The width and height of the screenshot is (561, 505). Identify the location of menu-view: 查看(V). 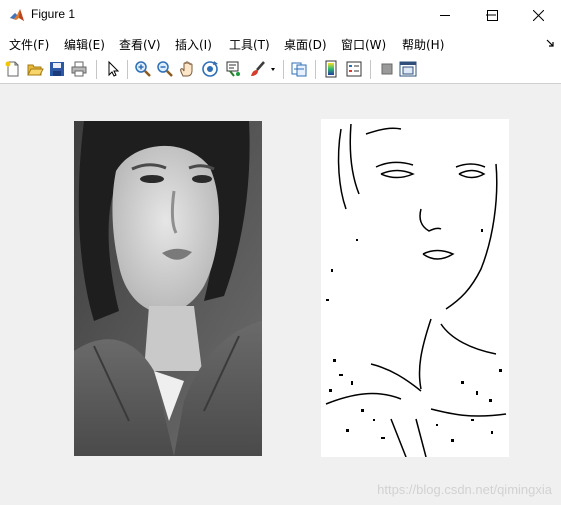
(140, 44).